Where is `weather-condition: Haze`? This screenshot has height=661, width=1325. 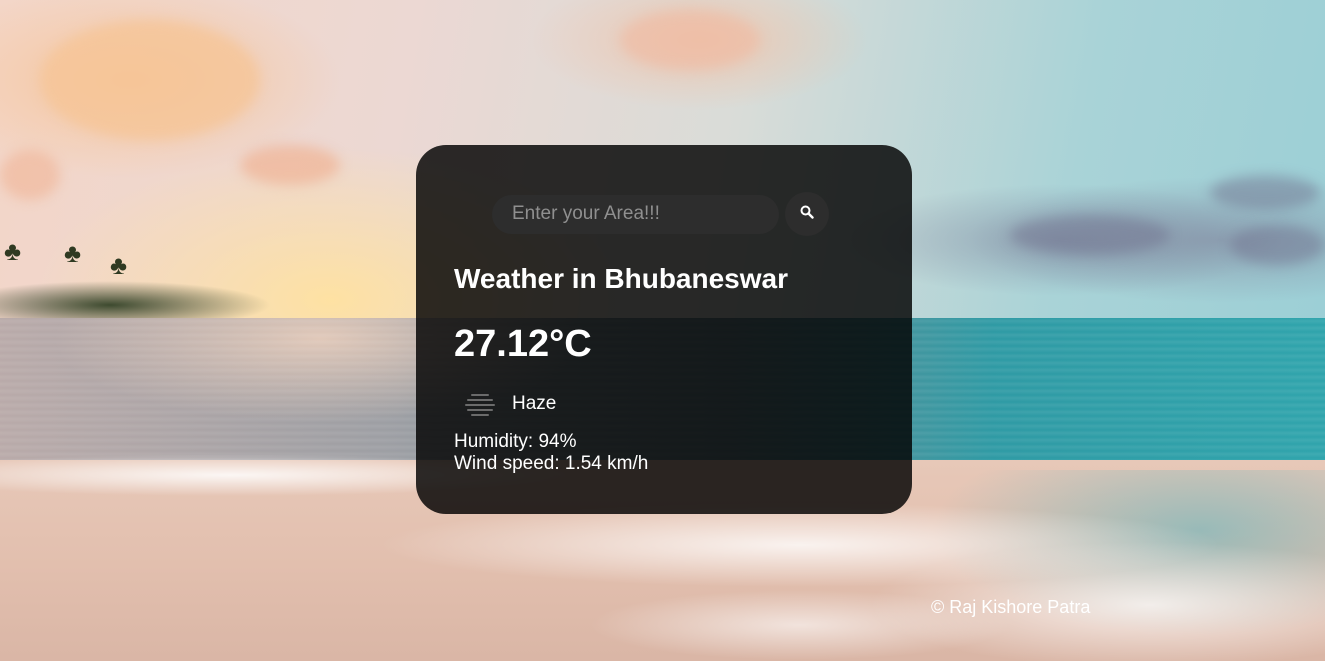 weather-condition: Haze is located at coordinates (508, 404).